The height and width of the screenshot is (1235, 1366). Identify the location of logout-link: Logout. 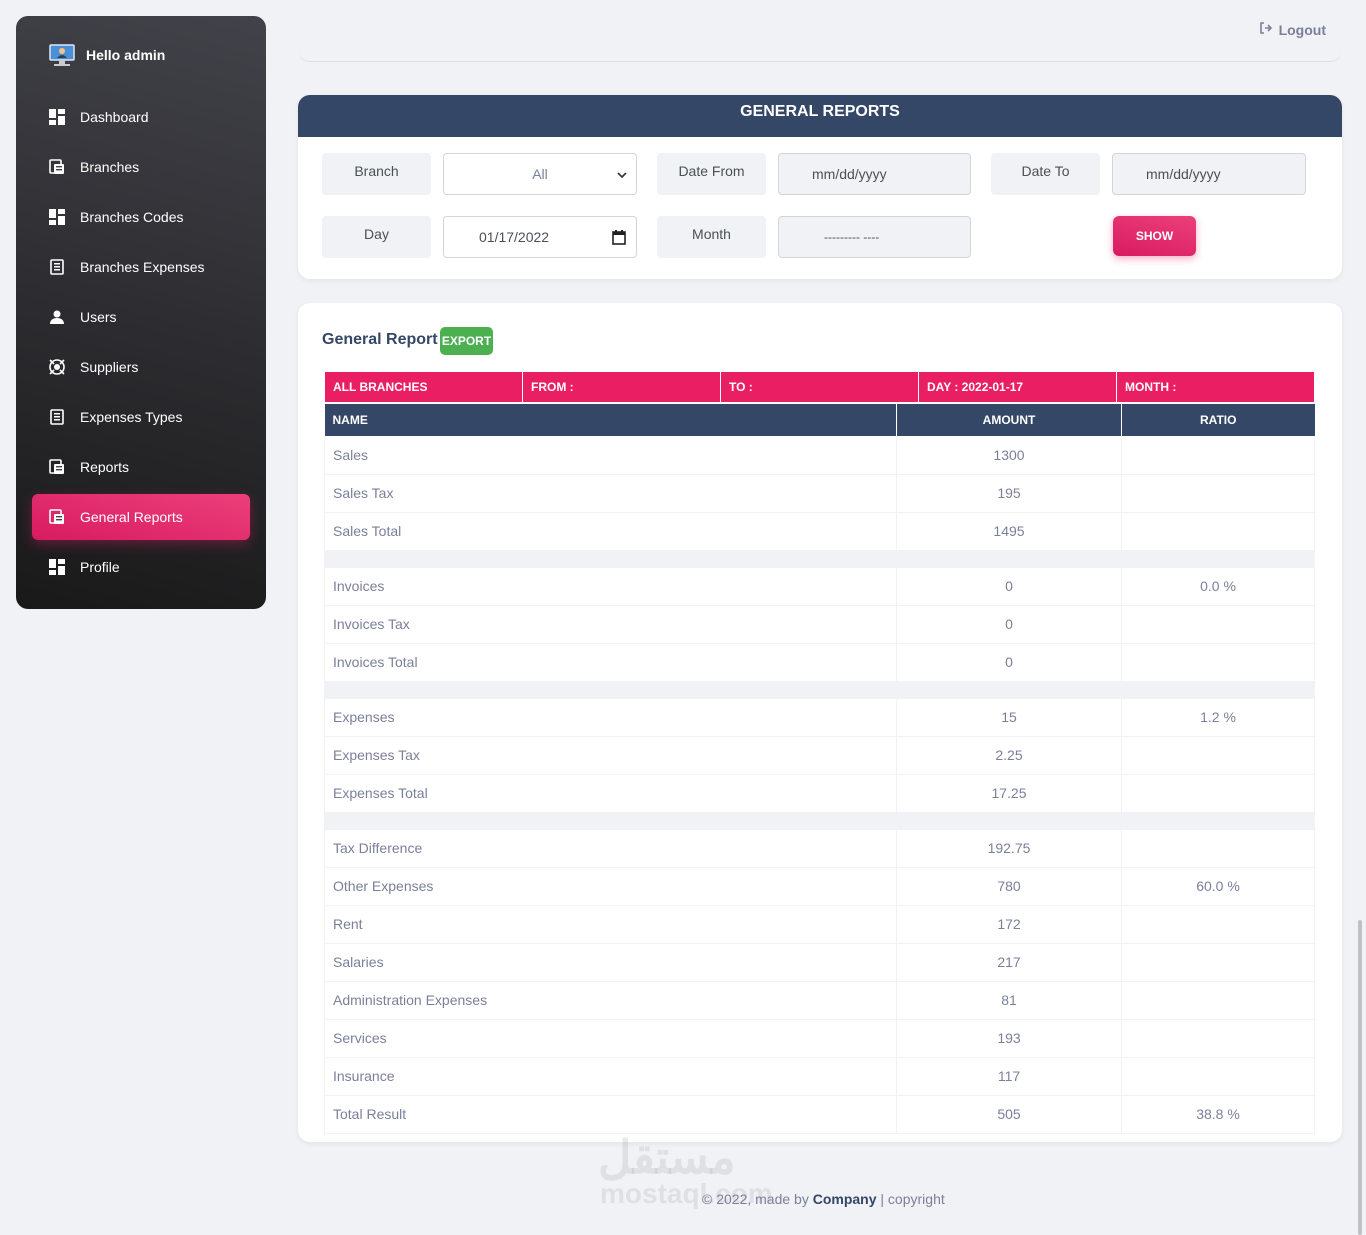
(1292, 29).